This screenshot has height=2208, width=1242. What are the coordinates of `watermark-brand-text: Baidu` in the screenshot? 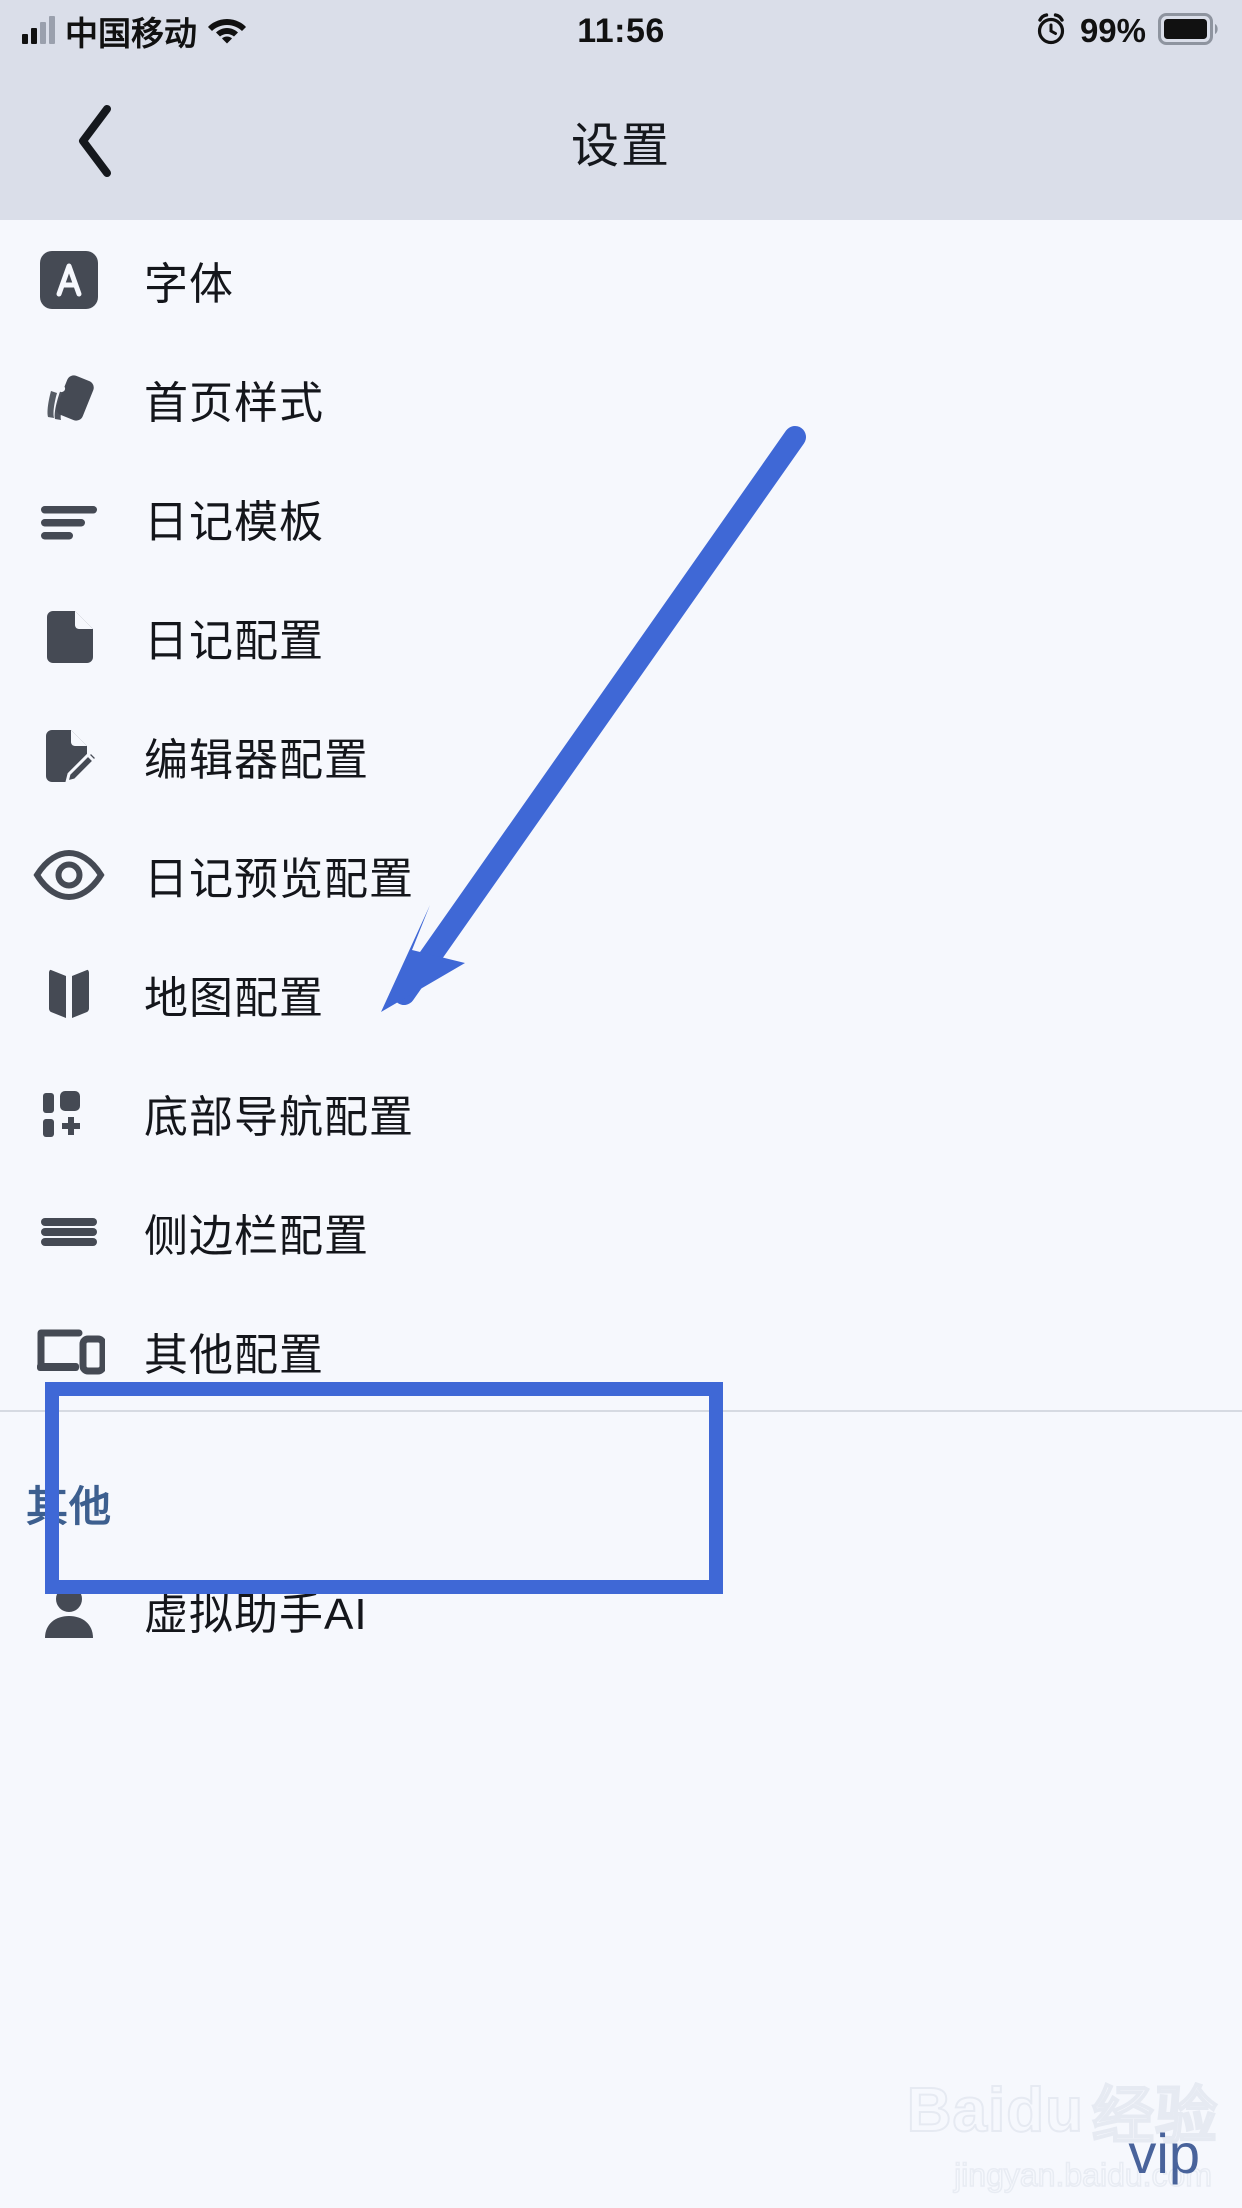 It's located at (995, 2110).